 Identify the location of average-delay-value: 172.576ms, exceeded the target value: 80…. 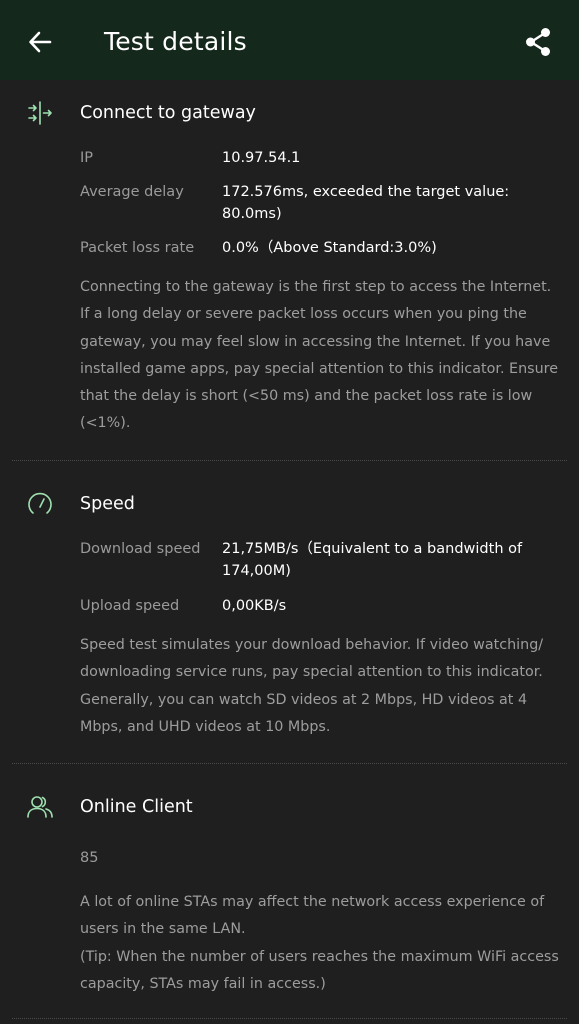
(366, 203).